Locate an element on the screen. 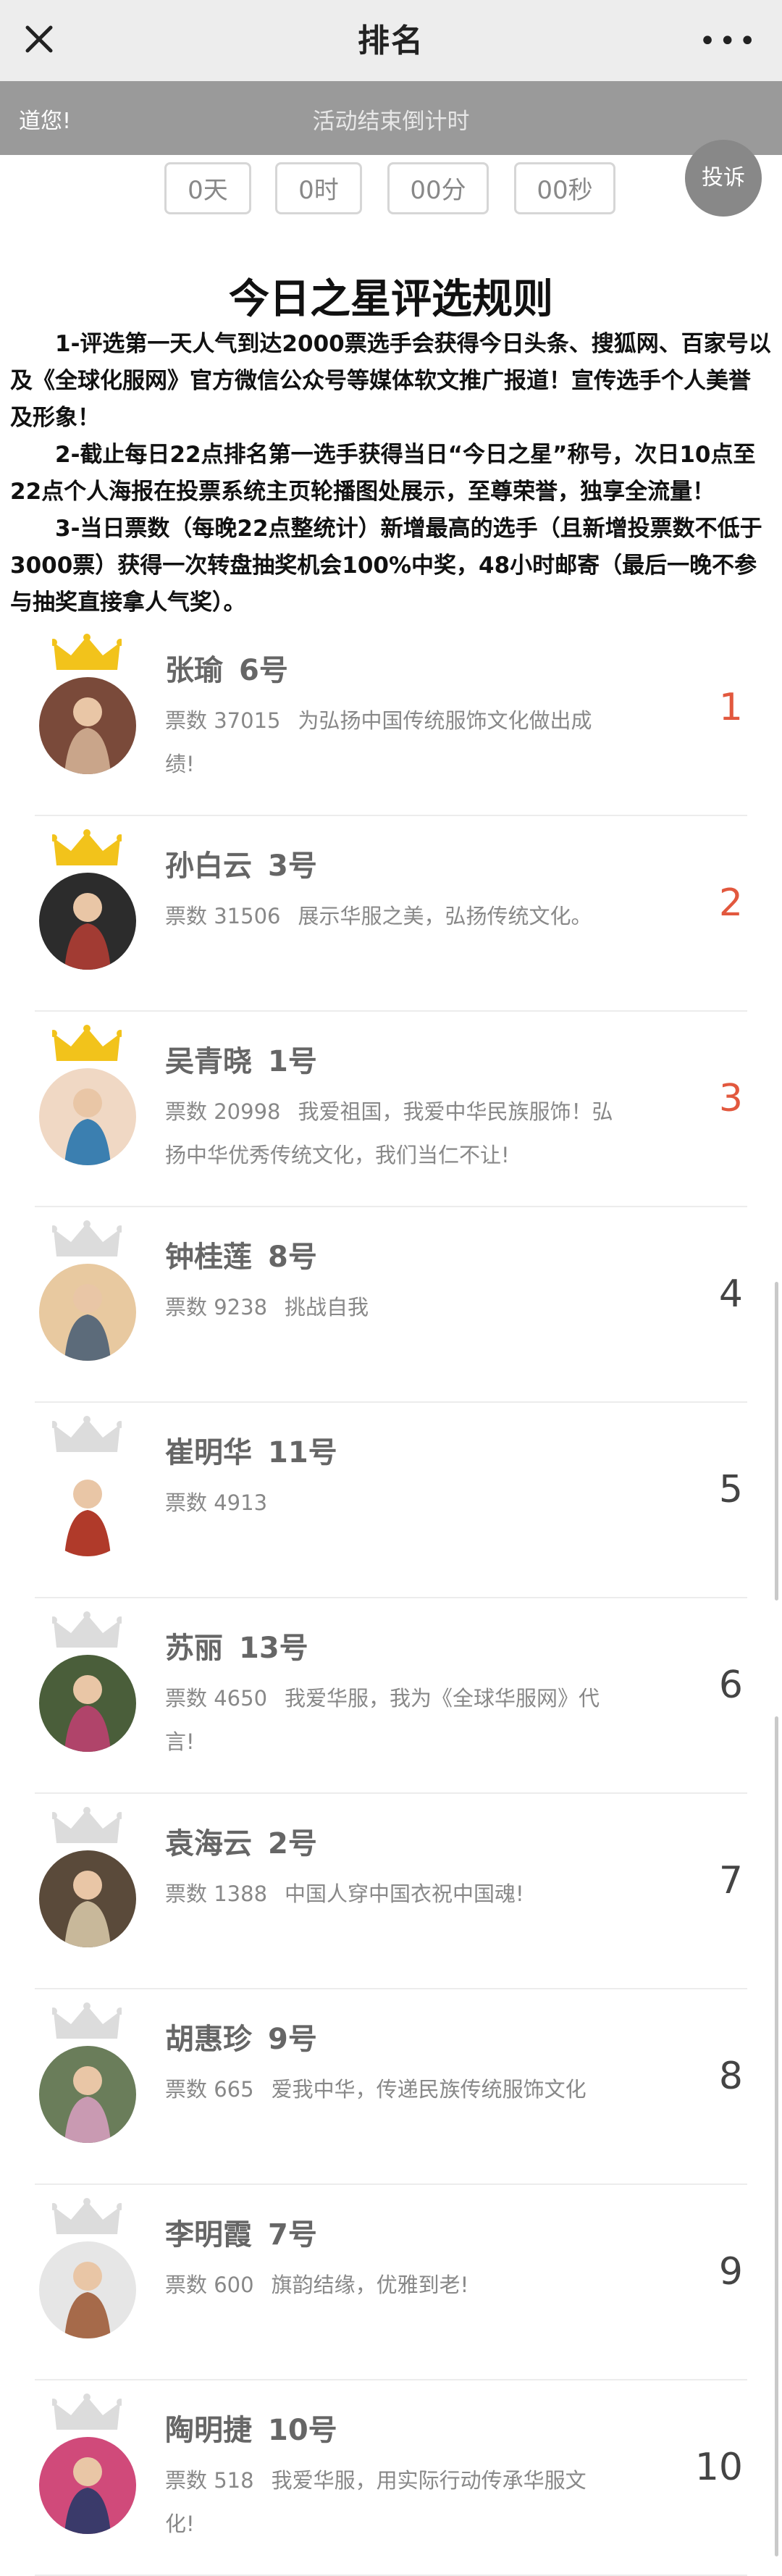  contestant-number: 13号 is located at coordinates (273, 1648).